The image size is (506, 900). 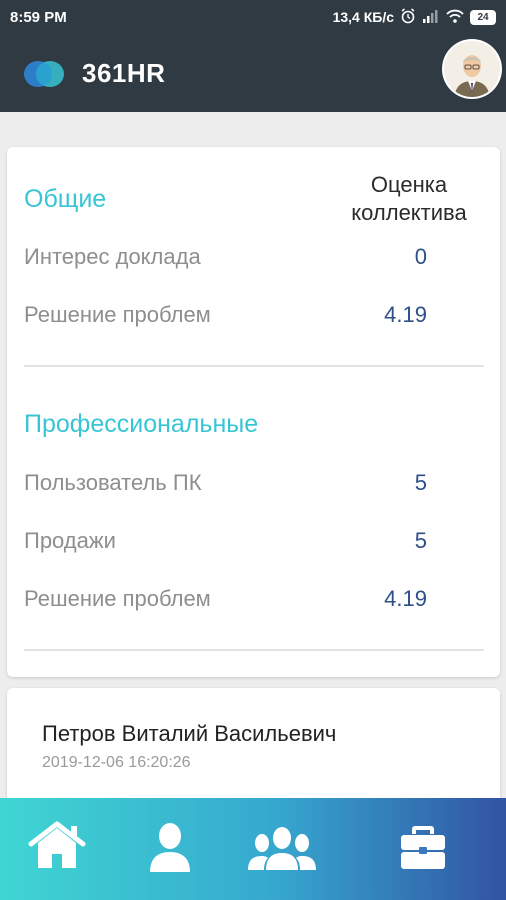 I want to click on home-icon, so click(x=57, y=850).